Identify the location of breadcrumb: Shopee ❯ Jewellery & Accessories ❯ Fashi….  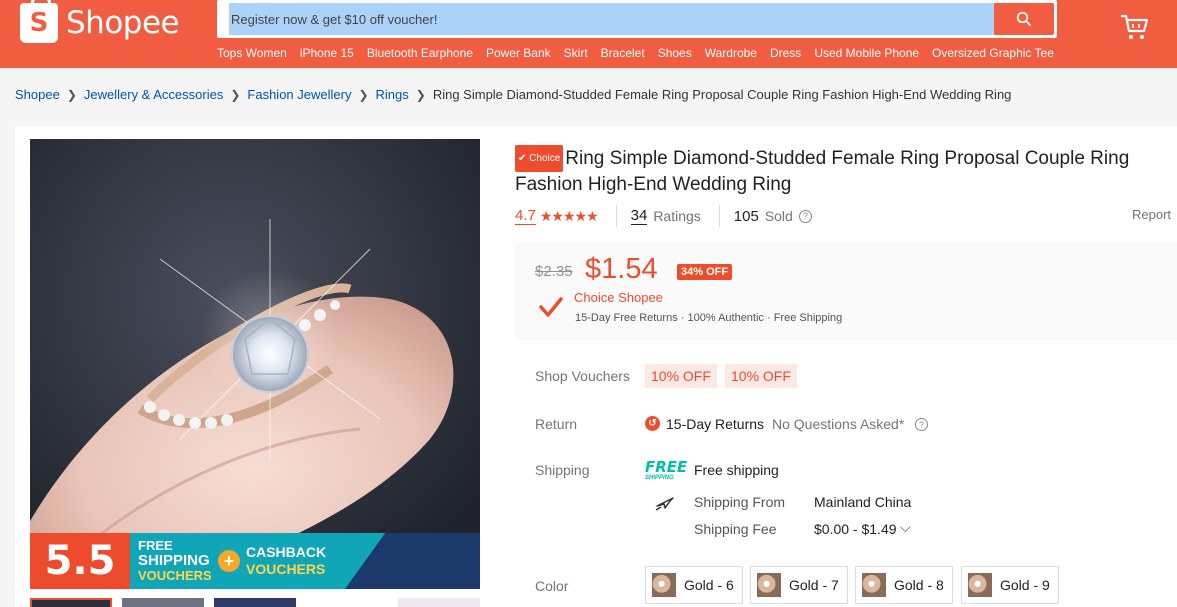
(513, 94).